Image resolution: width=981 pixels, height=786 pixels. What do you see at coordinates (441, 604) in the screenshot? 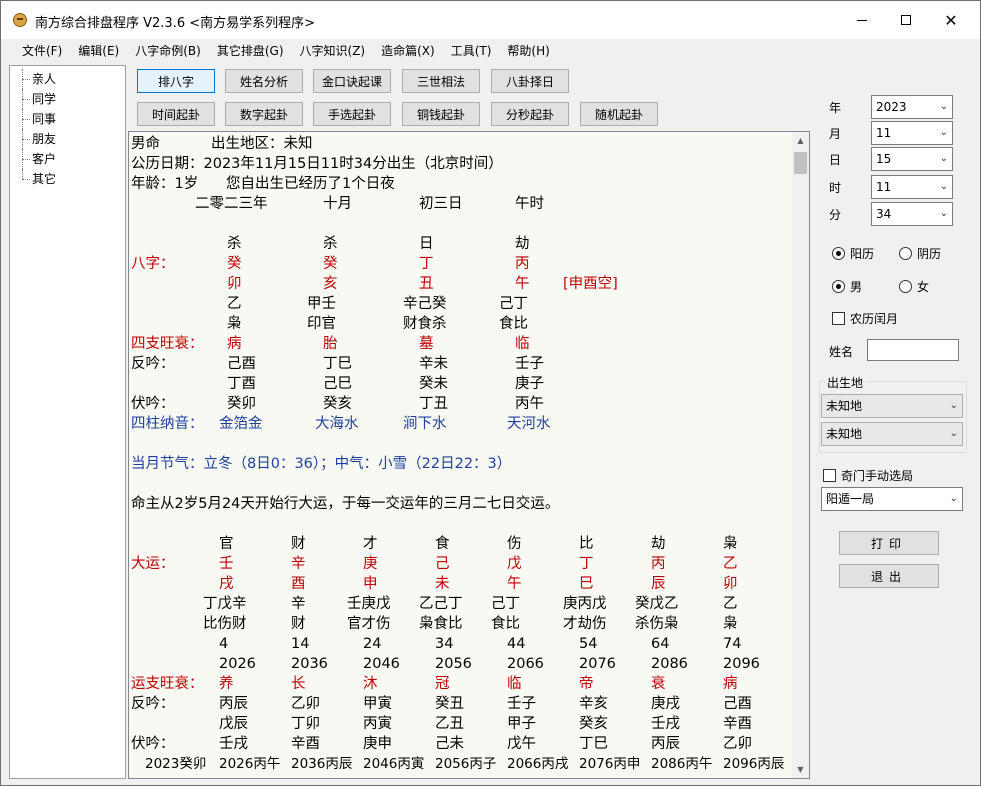
I see `dayun-hidden: 乙己丁` at bounding box center [441, 604].